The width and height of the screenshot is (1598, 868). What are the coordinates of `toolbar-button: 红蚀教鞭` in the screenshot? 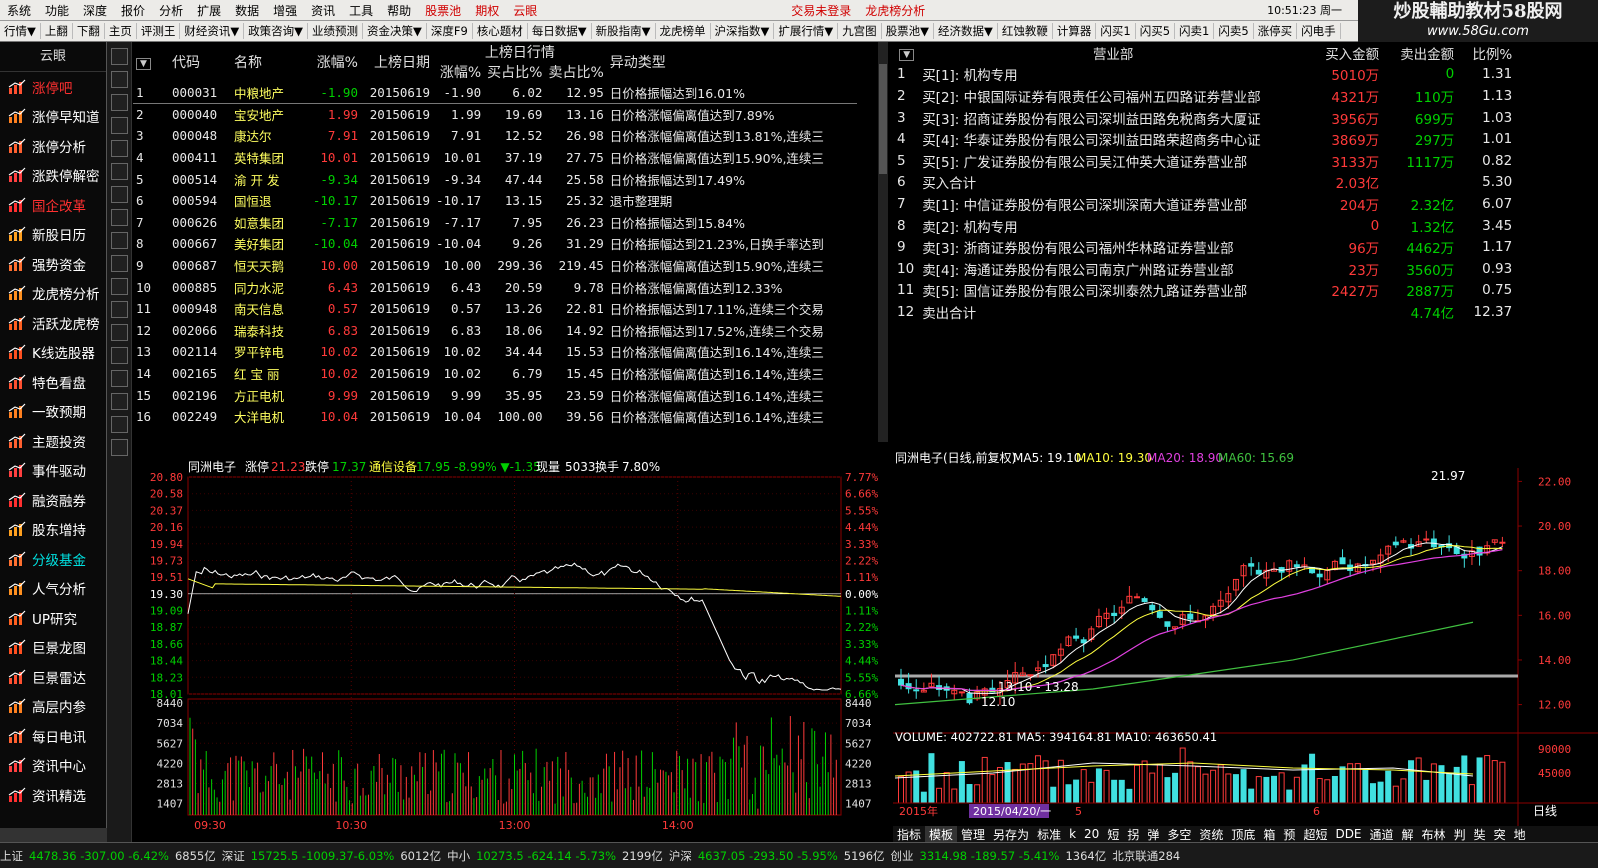 It's located at (1025, 31).